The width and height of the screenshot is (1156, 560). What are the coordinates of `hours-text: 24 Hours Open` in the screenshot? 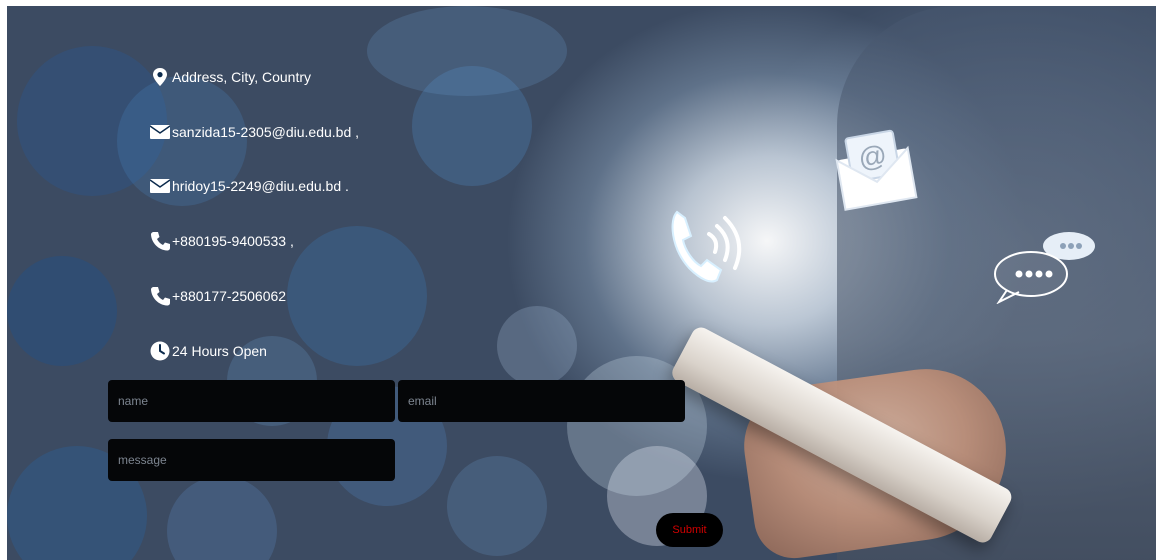 It's located at (219, 351).